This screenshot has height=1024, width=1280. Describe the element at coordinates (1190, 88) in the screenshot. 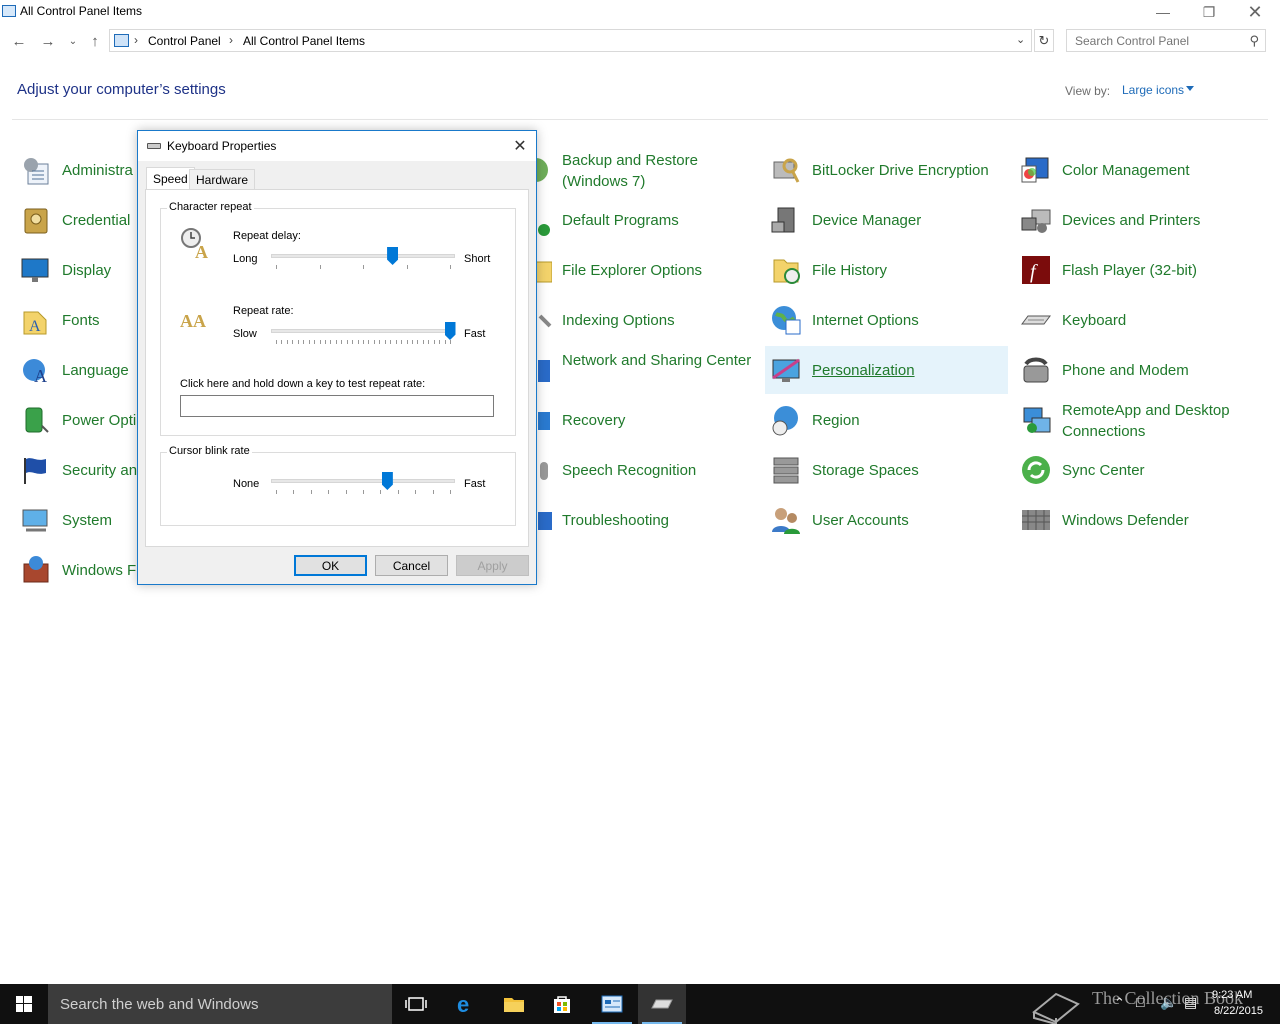

I see `caret-down-icon` at that location.